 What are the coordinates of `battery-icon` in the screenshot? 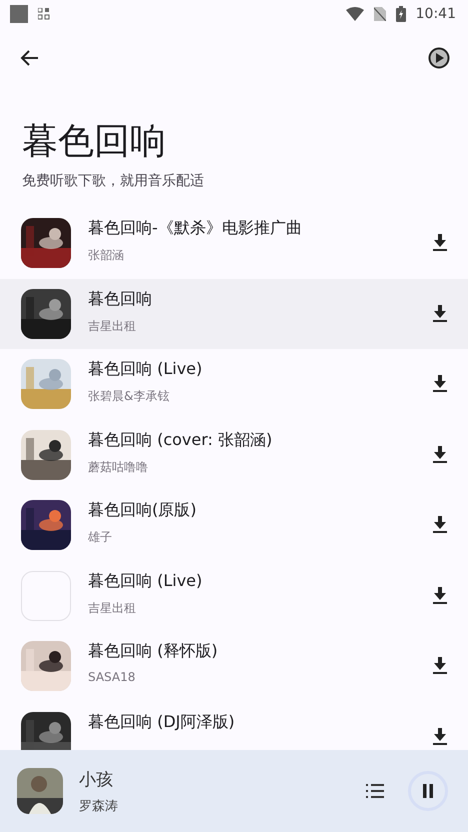 It's located at (401, 14).